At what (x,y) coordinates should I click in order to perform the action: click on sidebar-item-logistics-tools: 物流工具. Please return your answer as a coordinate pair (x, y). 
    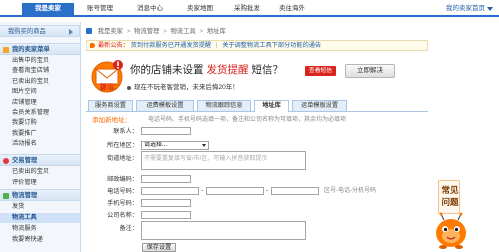
    Looking at the image, I should click on (40, 218).